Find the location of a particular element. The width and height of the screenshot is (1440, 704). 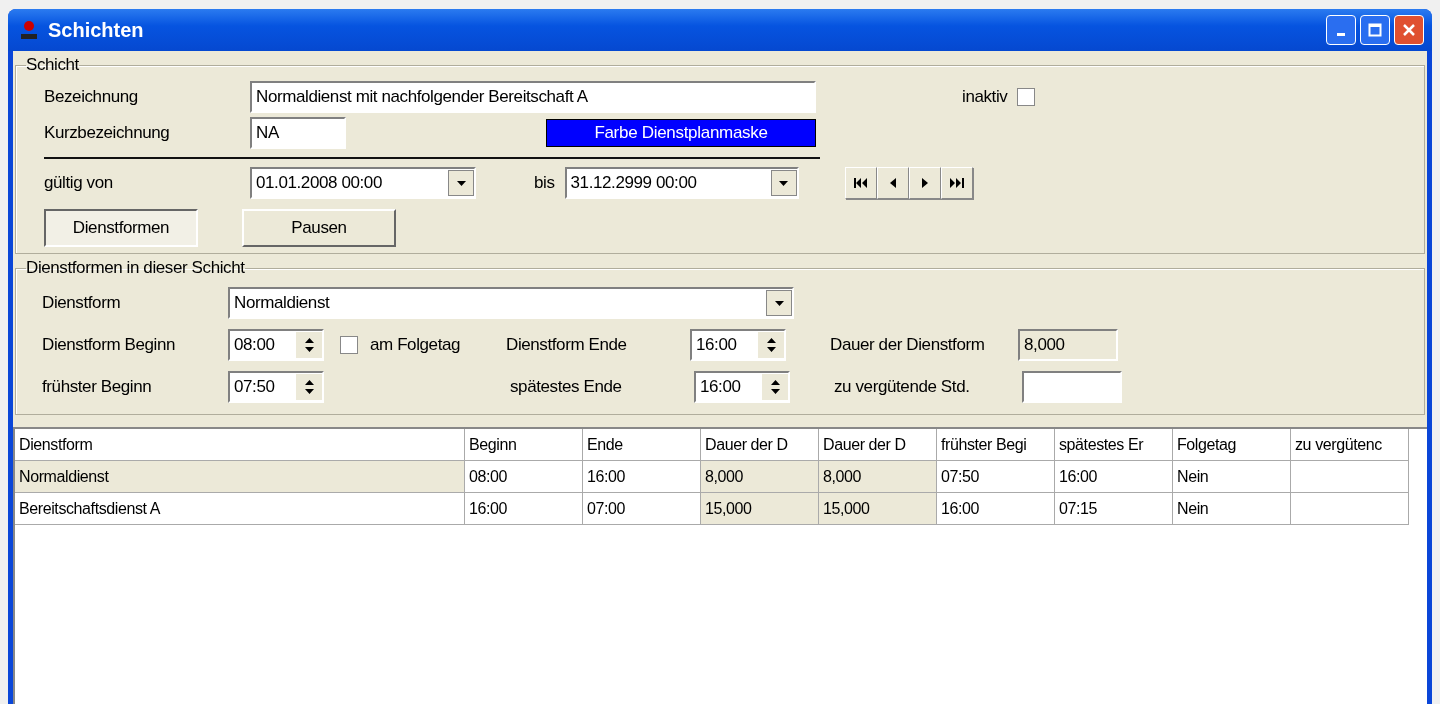

group-title: Dienstformen in dieser Schicht is located at coordinates (135, 268).